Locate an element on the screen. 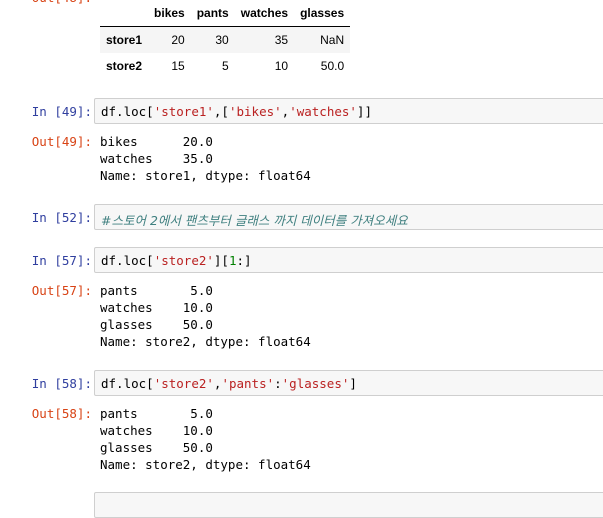 This screenshot has width=603, height=518. code-token: ]] is located at coordinates (364, 111).